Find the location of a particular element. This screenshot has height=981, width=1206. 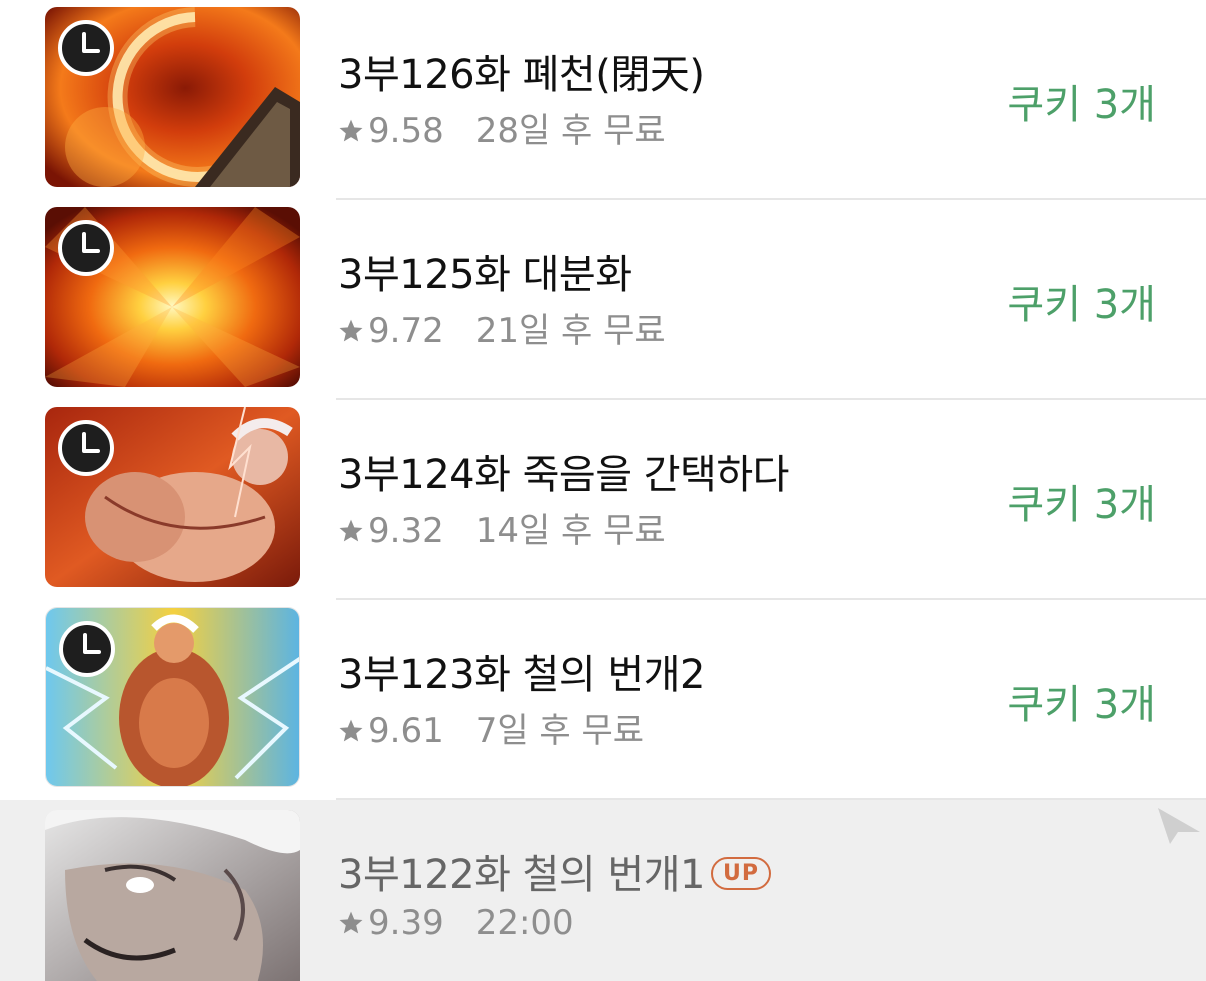

episode-title: 3부123화 철의 번개2 is located at coordinates (521, 675).